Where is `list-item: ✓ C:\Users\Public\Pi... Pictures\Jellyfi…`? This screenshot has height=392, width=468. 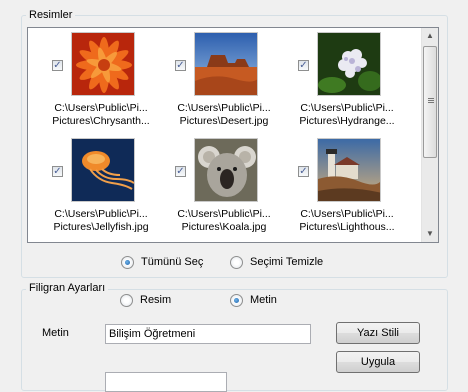
list-item: ✓ C:\Users\Public\Pi... Pictures\Jellyfi… is located at coordinates (101, 188).